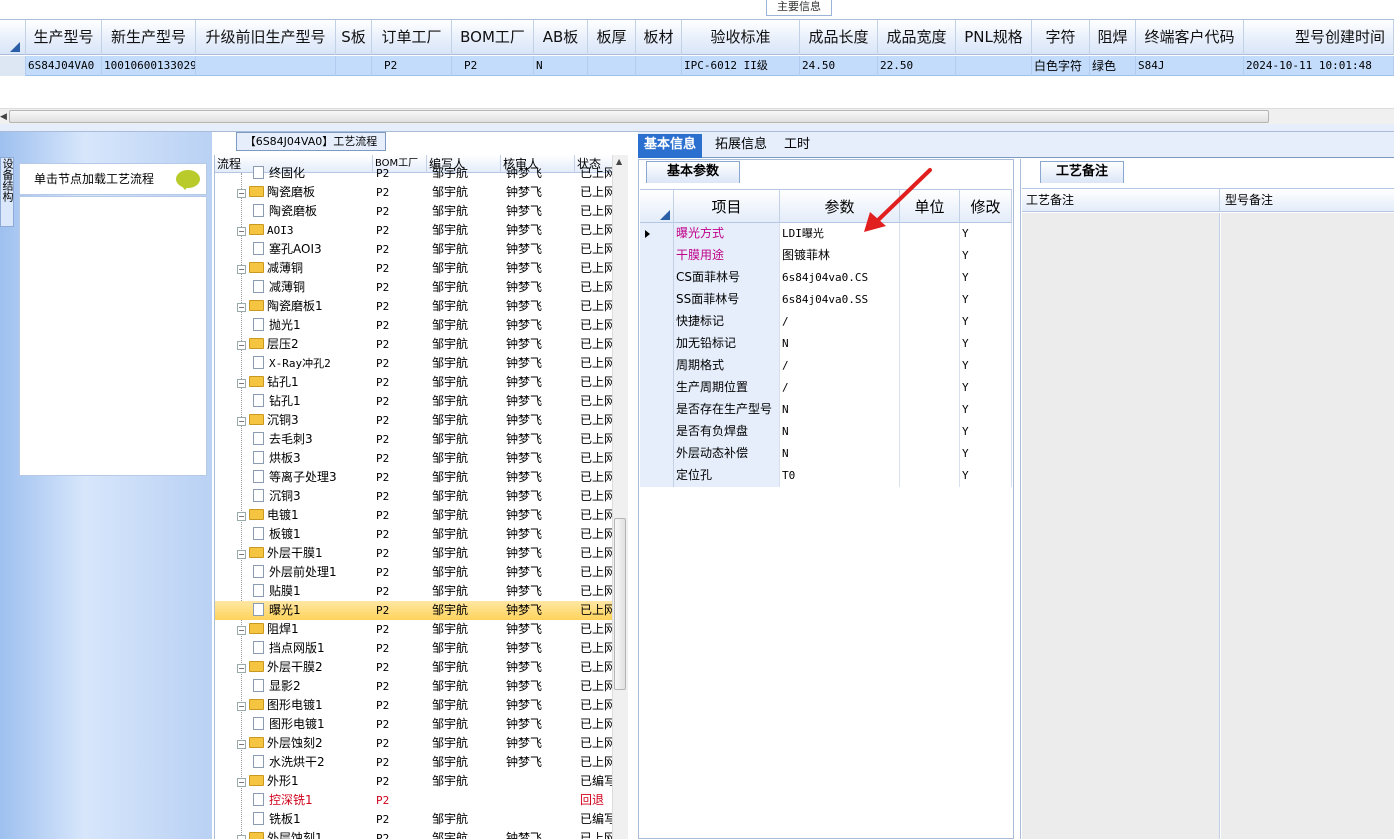 This screenshot has width=1394, height=839. What do you see at coordinates (3, 117) in the screenshot?
I see `scroll-left-icon: ◀` at bounding box center [3, 117].